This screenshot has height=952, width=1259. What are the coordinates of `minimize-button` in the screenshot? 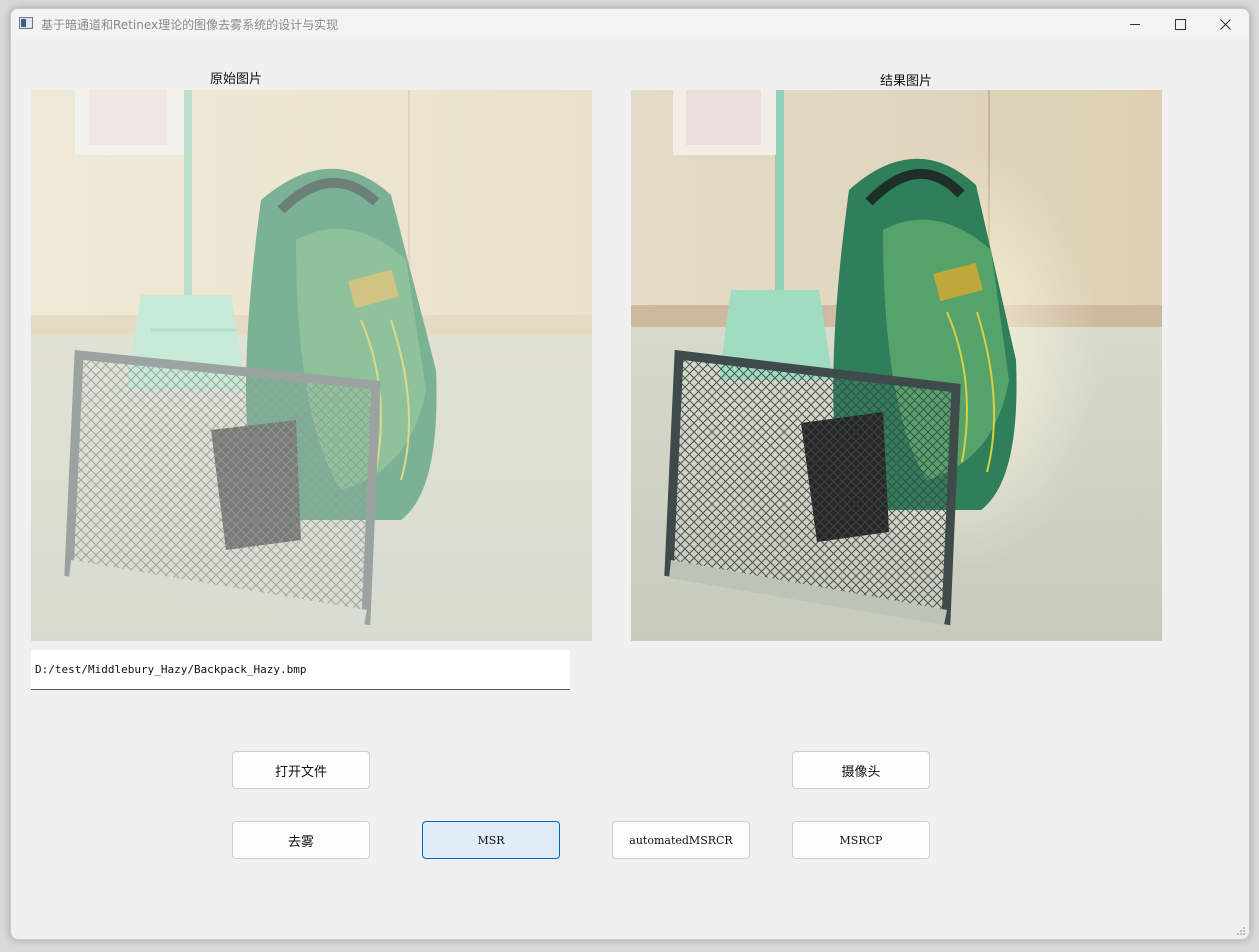 It's located at (1135, 24).